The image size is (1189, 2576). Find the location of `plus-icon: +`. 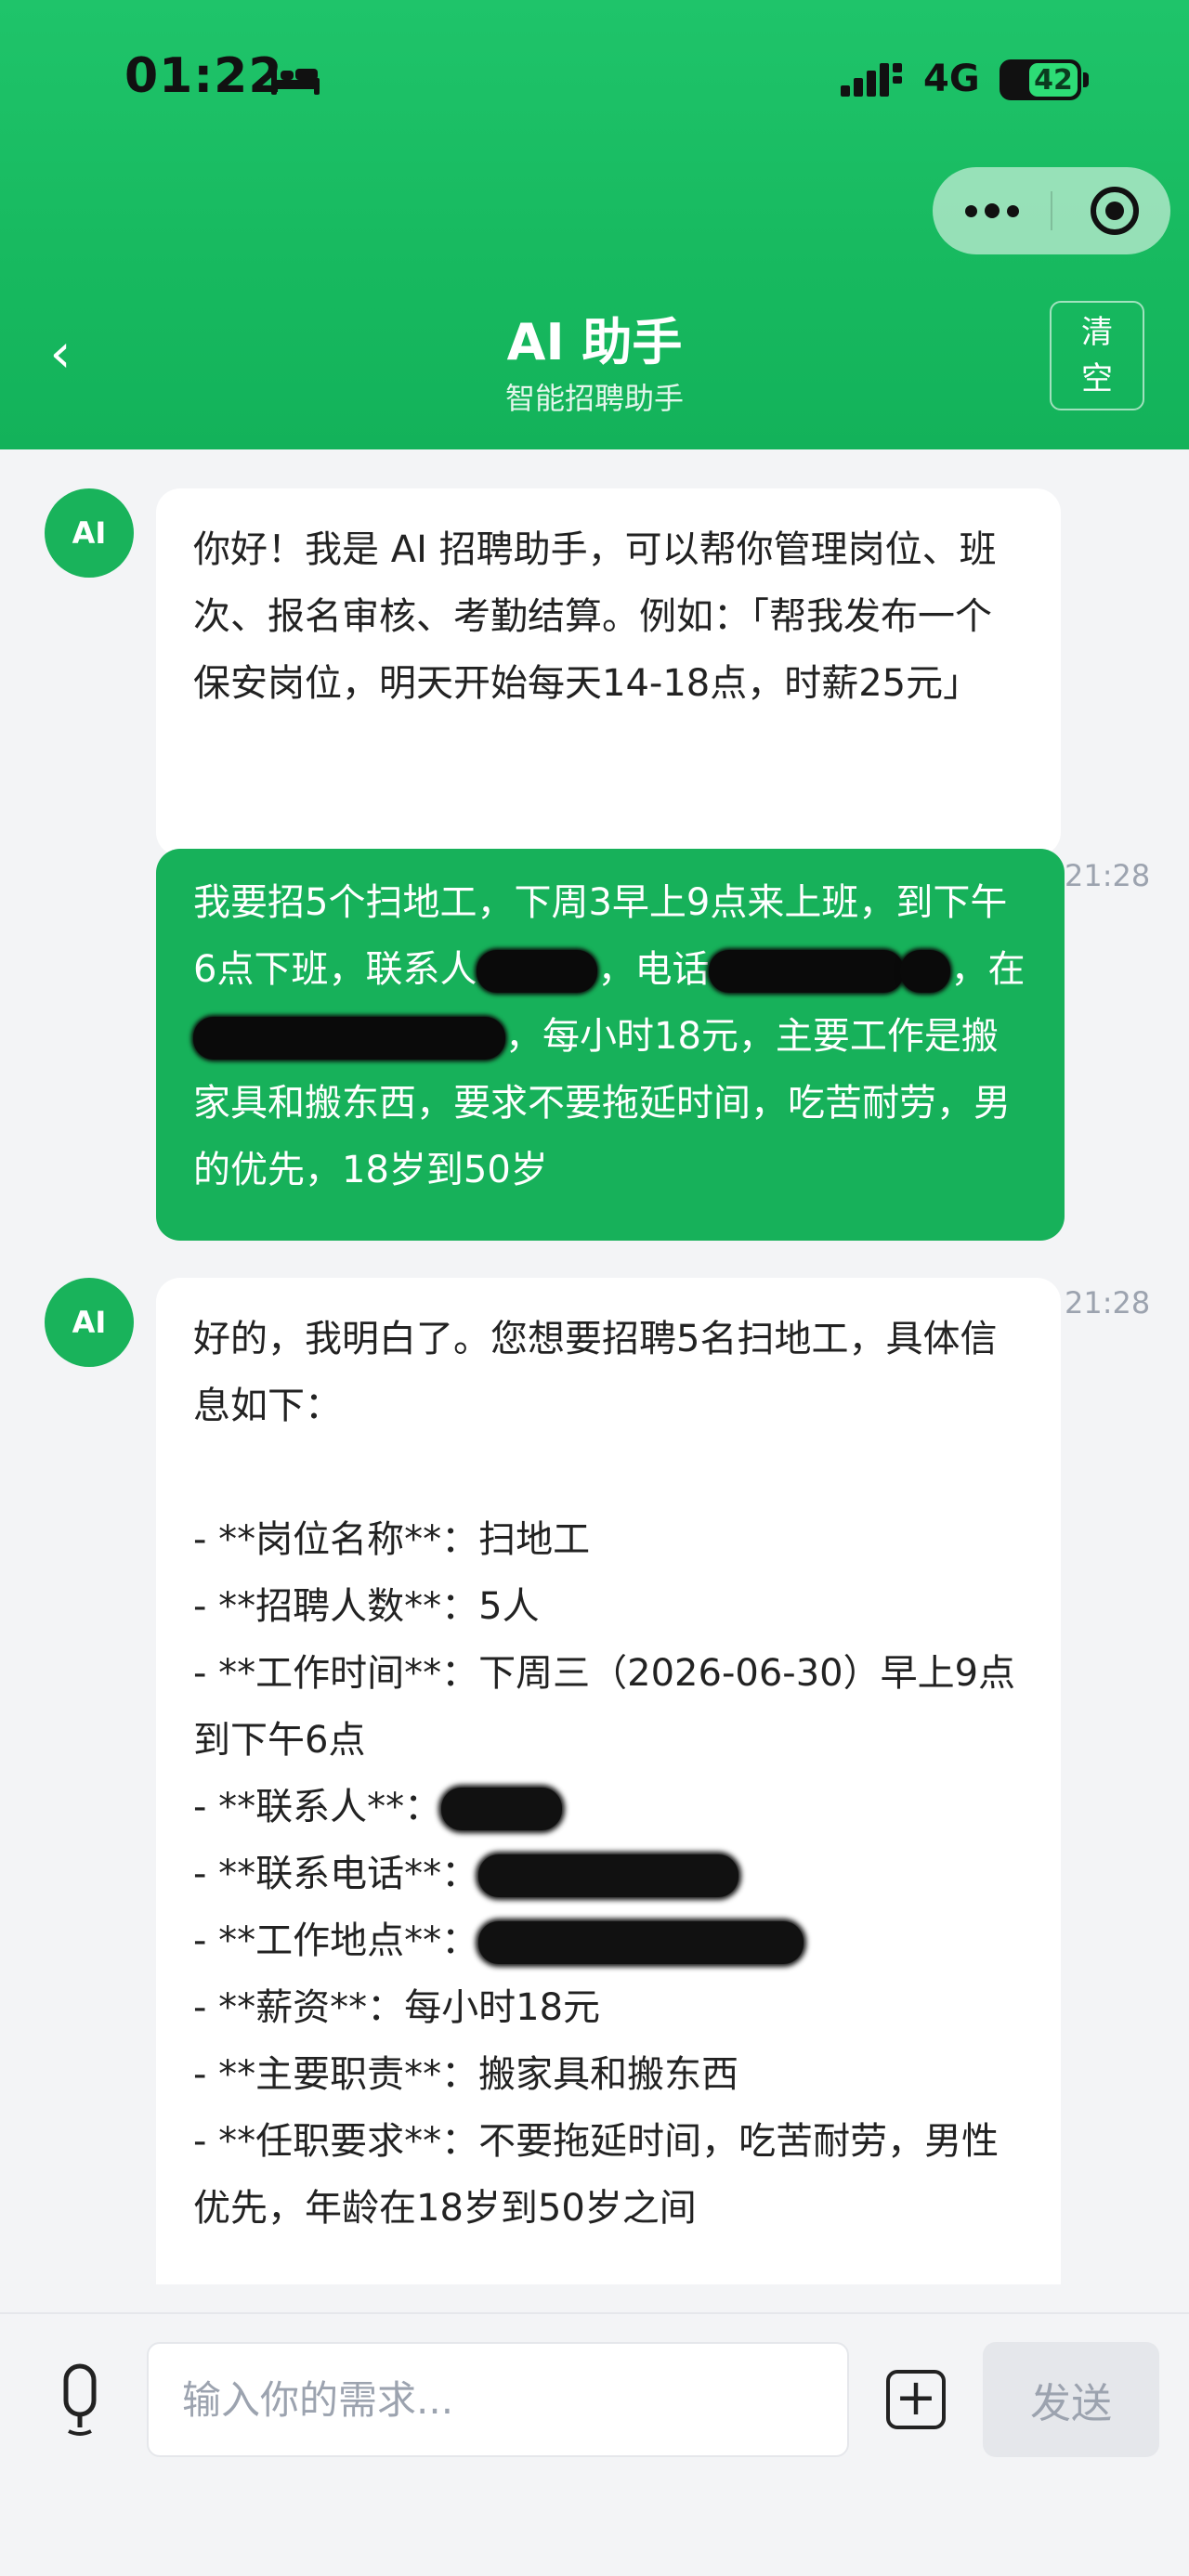

plus-icon: + is located at coordinates (916, 2400).